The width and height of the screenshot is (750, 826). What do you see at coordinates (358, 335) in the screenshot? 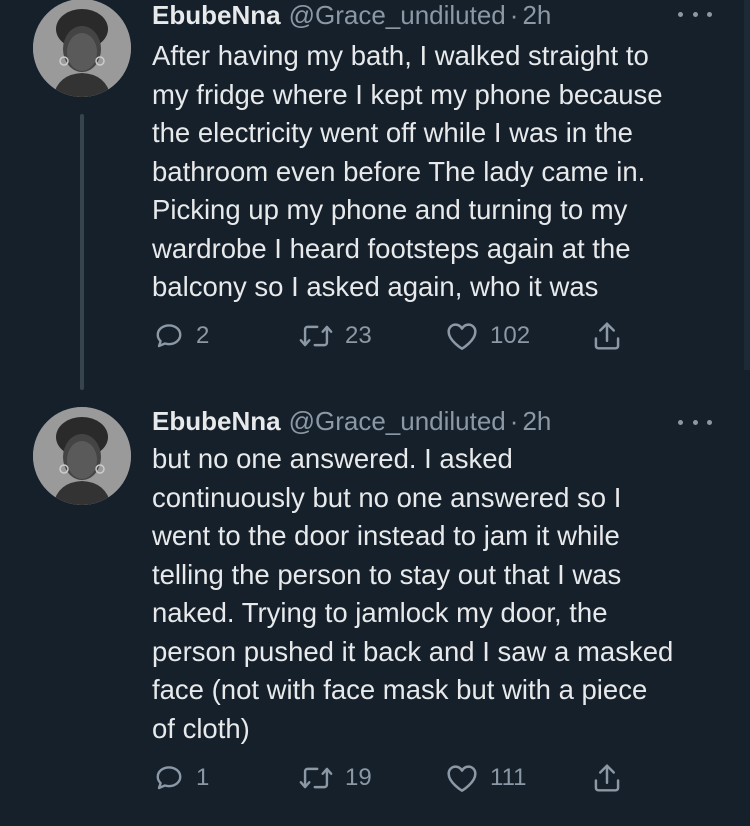
I see `retweet-count: 23` at bounding box center [358, 335].